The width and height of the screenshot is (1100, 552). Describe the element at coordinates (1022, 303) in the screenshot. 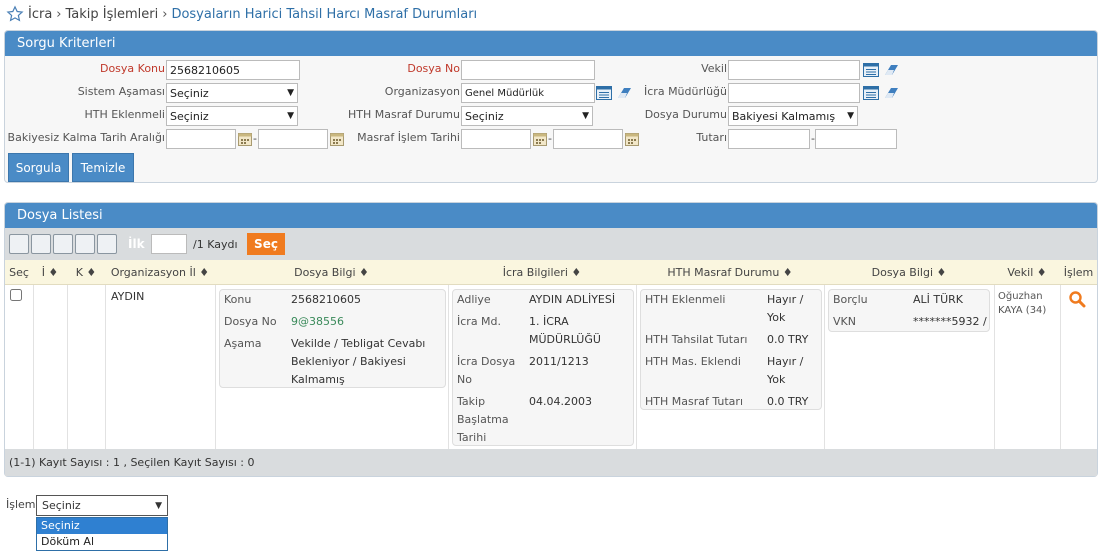

I see `row-vekil: Oğuzhan KAYA (34)` at that location.